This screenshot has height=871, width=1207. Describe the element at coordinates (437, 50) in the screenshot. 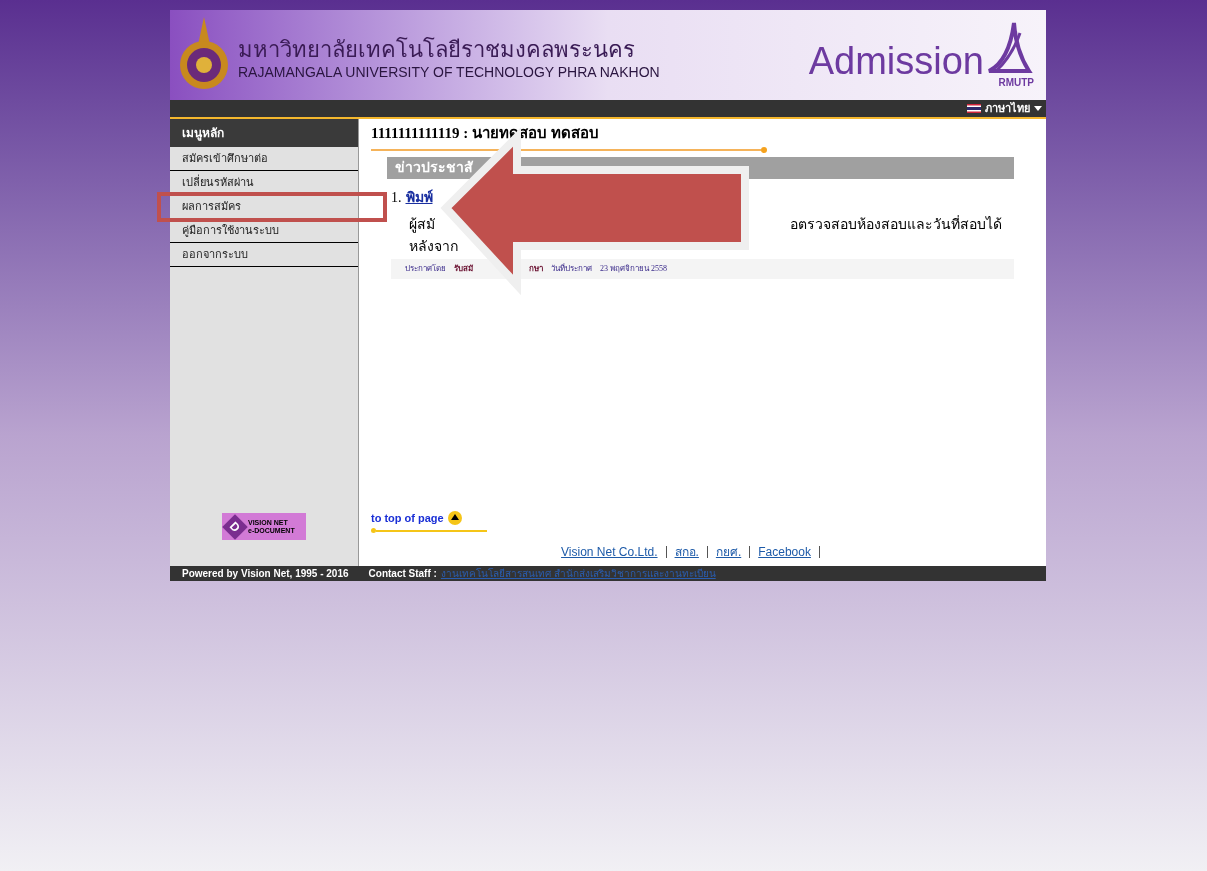

I see `university-thai-name: มหาวิทยาลัยเทคโนโลยีราชมงคลพระนคร` at that location.